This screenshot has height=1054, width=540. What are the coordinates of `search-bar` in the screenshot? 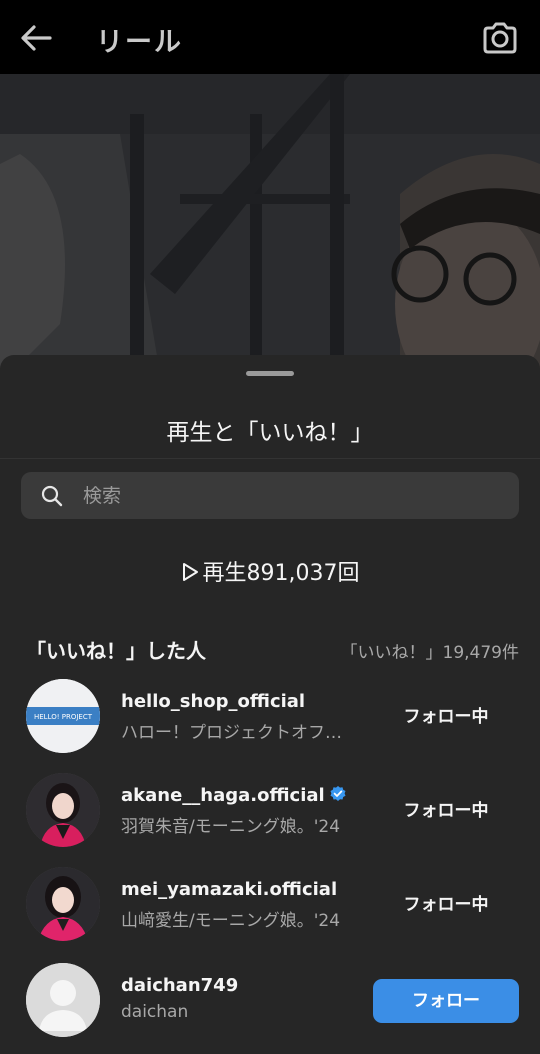 It's located at (270, 495).